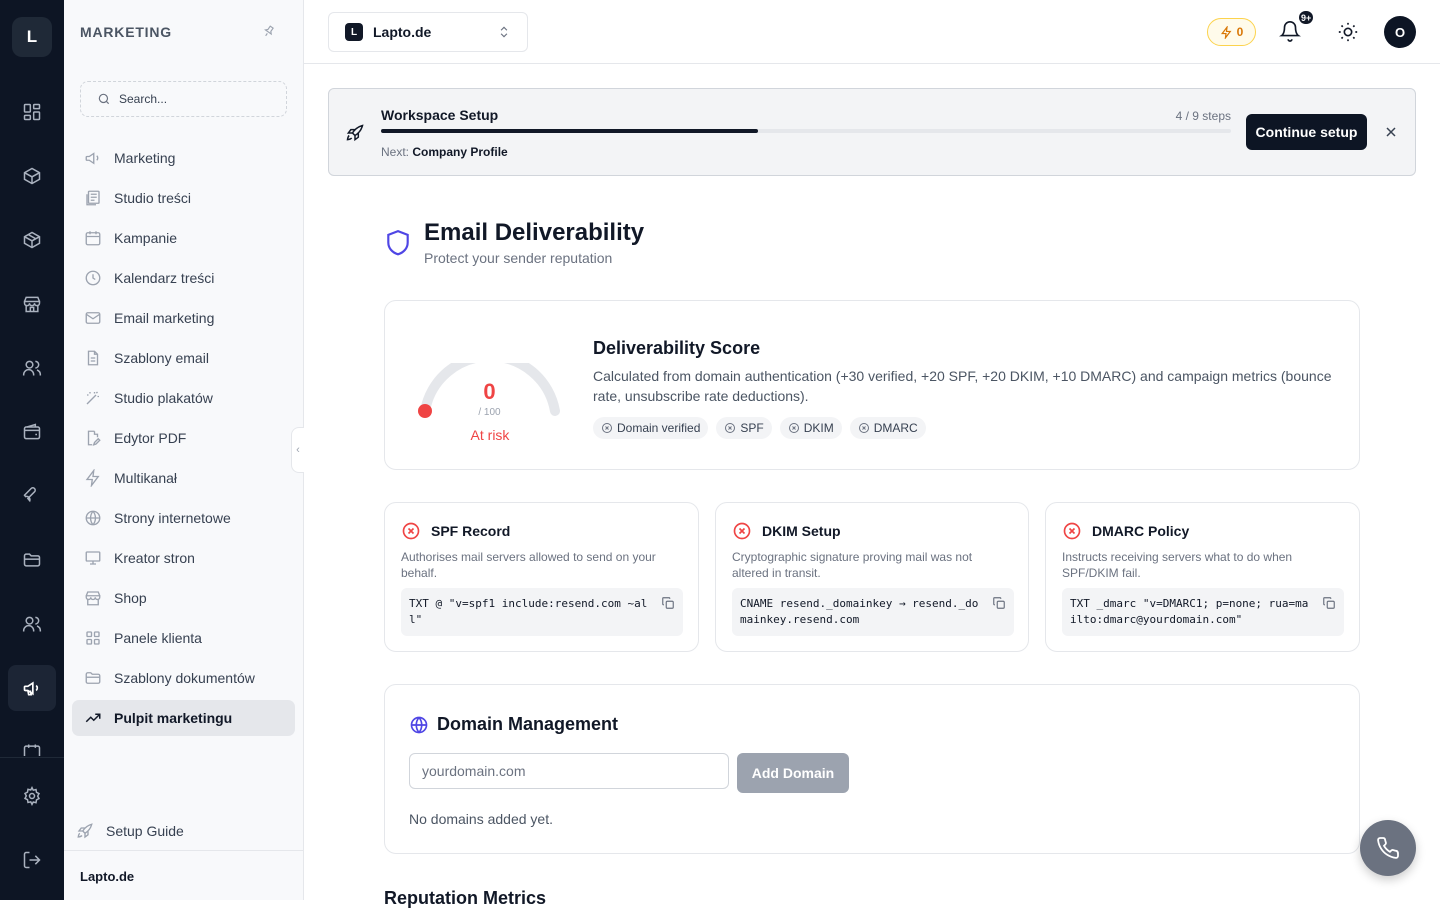  I want to click on sidebar-item-studio-tresci: Studio treści, so click(183, 198).